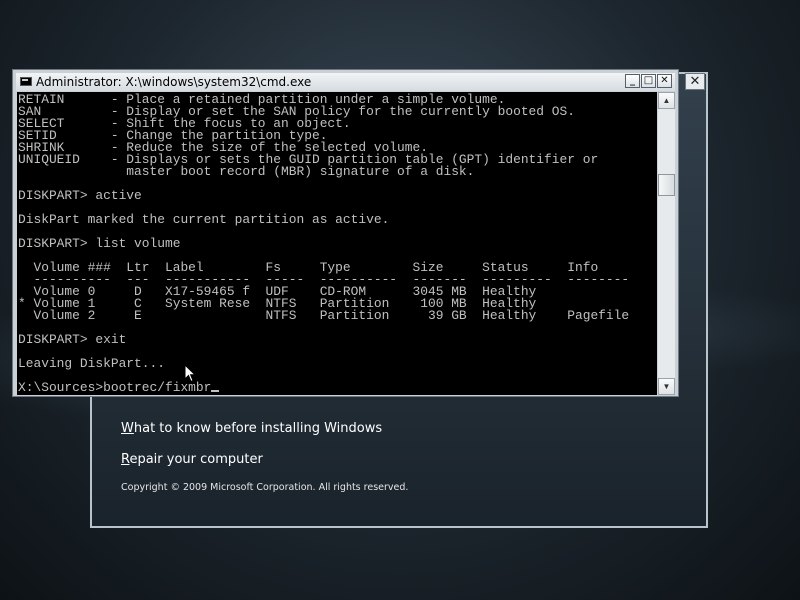 The image size is (800, 600). What do you see at coordinates (258, 428) in the screenshot?
I see `what-to-know-label: hat to know before installing Windows` at bounding box center [258, 428].